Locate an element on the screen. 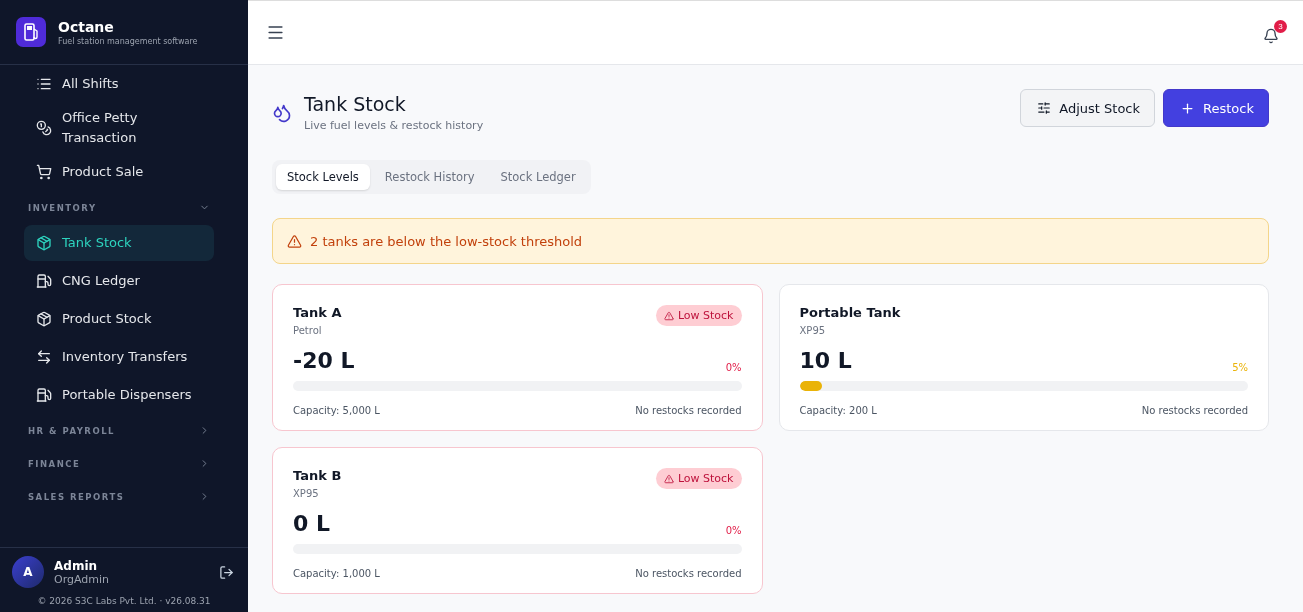 The height and width of the screenshot is (612, 1303). nav-item: Product Stock is located at coordinates (119, 319).